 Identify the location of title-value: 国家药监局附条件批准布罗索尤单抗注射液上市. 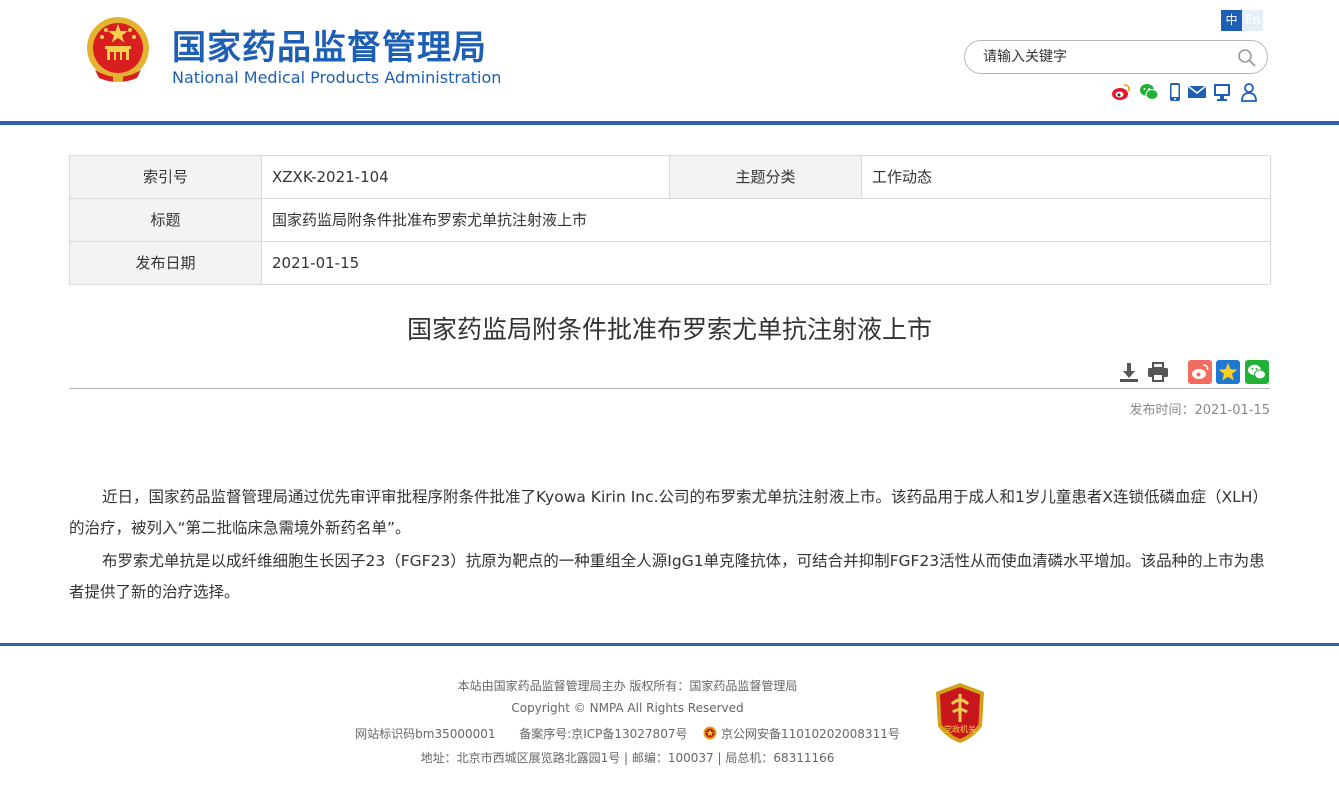
(766, 220).